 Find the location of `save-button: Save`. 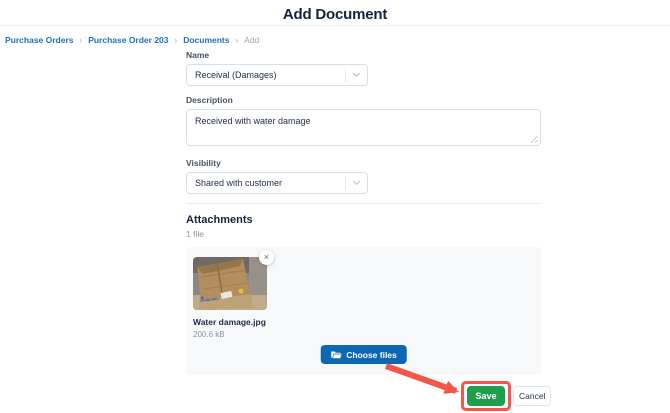

save-button: Save is located at coordinates (486, 396).